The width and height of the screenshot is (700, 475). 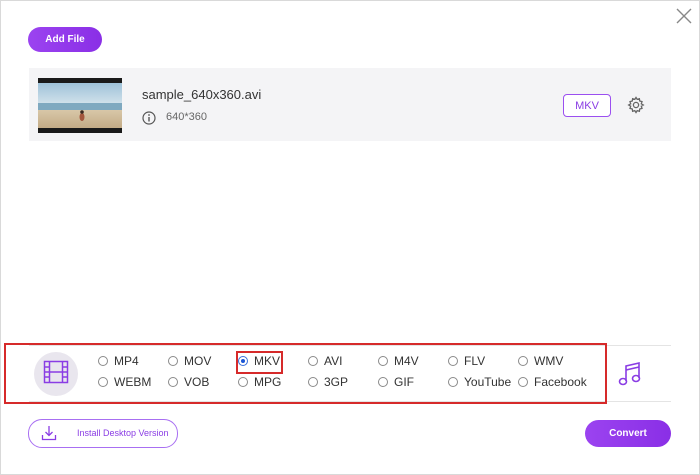 What do you see at coordinates (149, 118) in the screenshot?
I see `info-icon` at bounding box center [149, 118].